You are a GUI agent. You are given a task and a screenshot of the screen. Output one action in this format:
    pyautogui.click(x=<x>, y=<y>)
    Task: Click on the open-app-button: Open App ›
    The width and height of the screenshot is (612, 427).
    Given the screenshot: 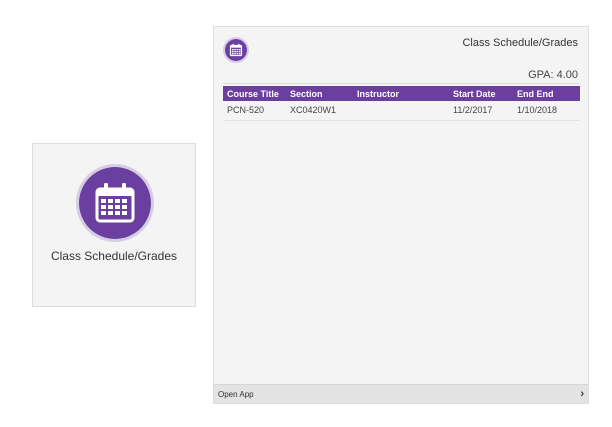 What is the action you would take?
    pyautogui.click(x=401, y=393)
    